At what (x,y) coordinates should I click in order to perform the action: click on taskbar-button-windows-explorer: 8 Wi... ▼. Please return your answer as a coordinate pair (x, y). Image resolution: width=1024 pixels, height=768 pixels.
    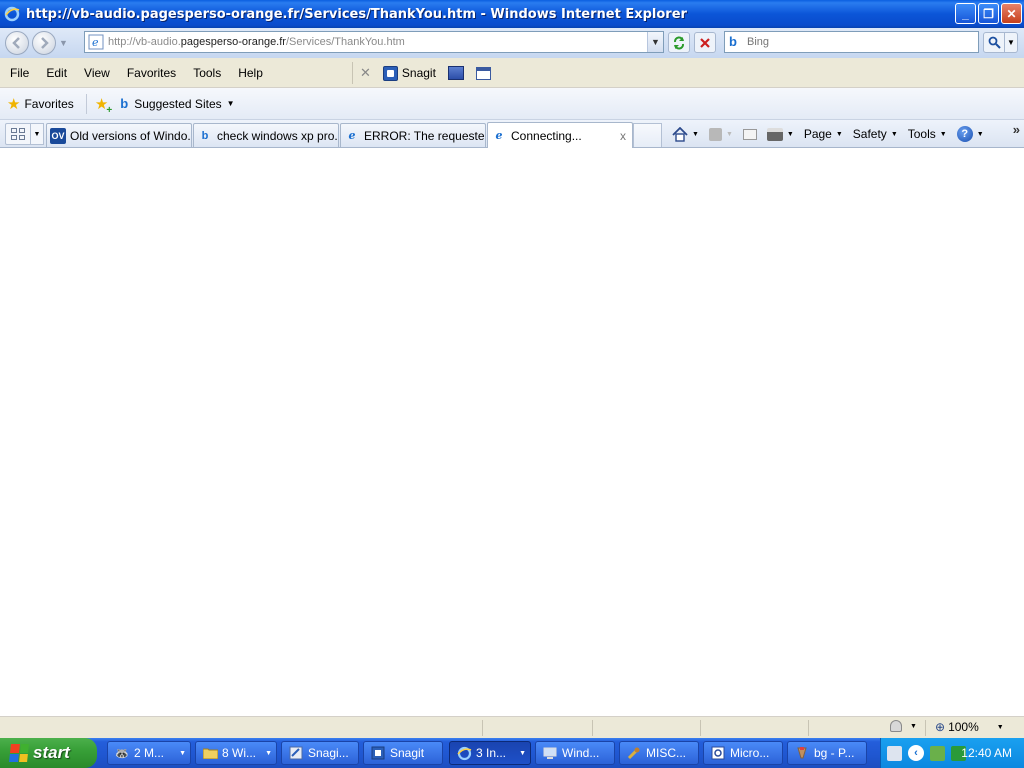
    Looking at the image, I should click on (236, 753).